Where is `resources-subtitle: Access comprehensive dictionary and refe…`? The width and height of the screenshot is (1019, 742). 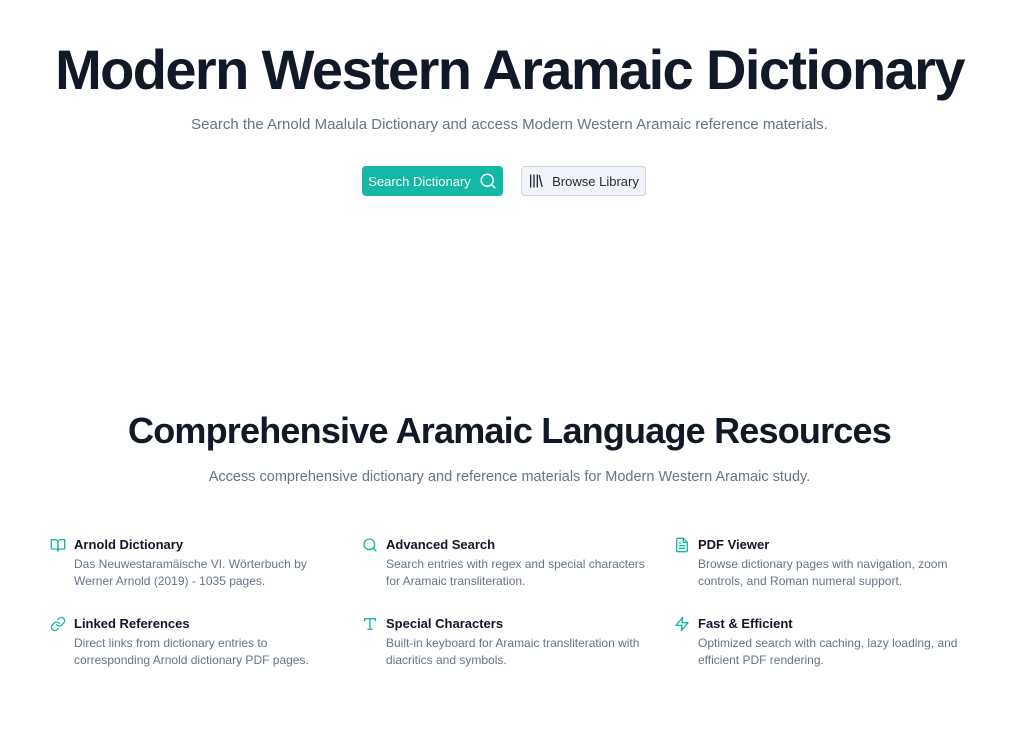 resources-subtitle: Access comprehensive dictionary and refe… is located at coordinates (509, 477).